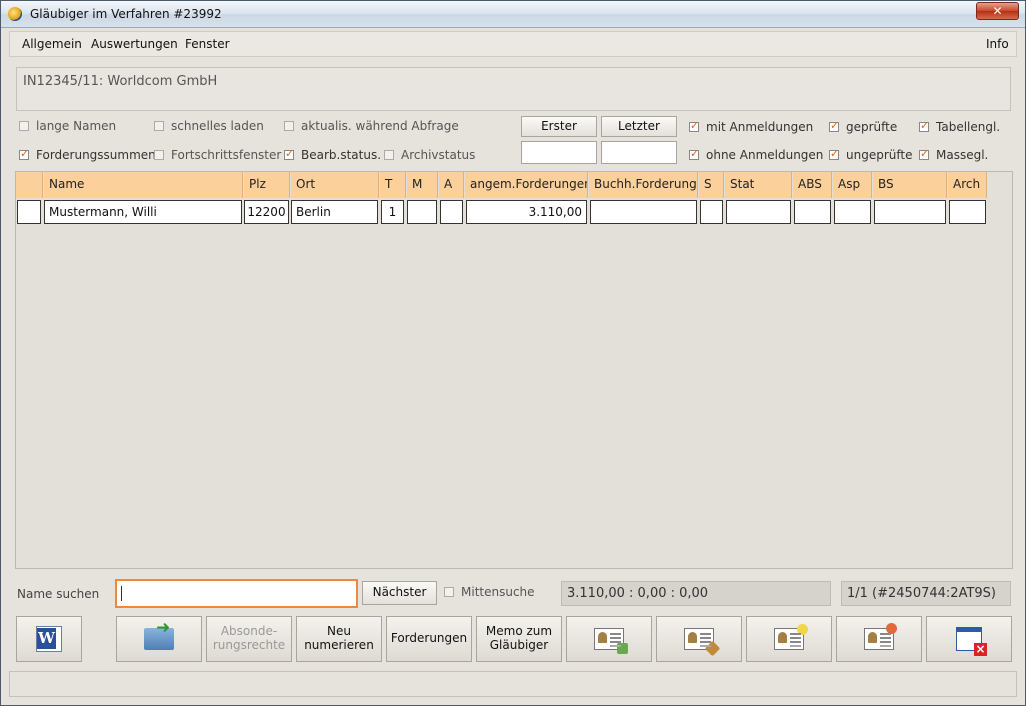  I want to click on table-cell: Berlin, so click(334, 212).